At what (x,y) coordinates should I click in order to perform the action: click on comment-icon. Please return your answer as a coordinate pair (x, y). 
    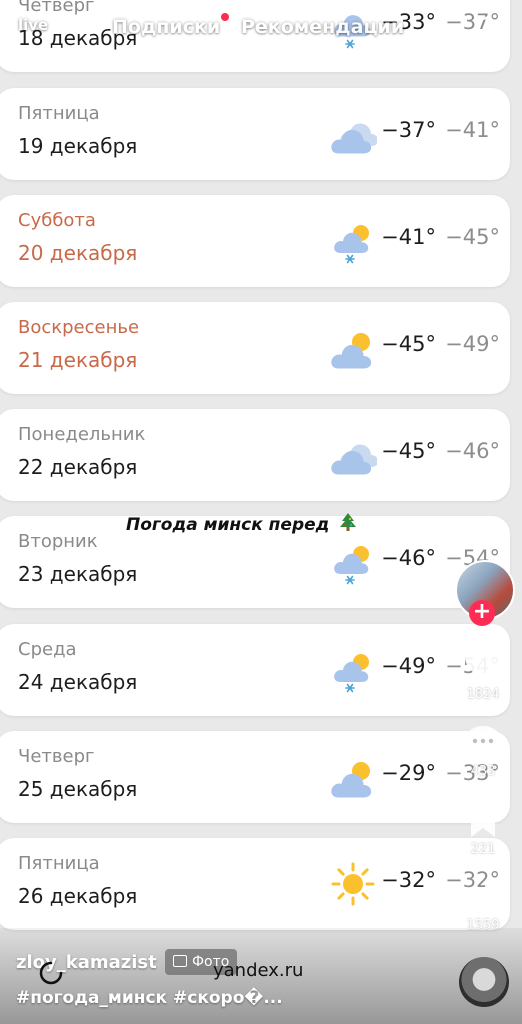
    Looking at the image, I should click on (483, 743).